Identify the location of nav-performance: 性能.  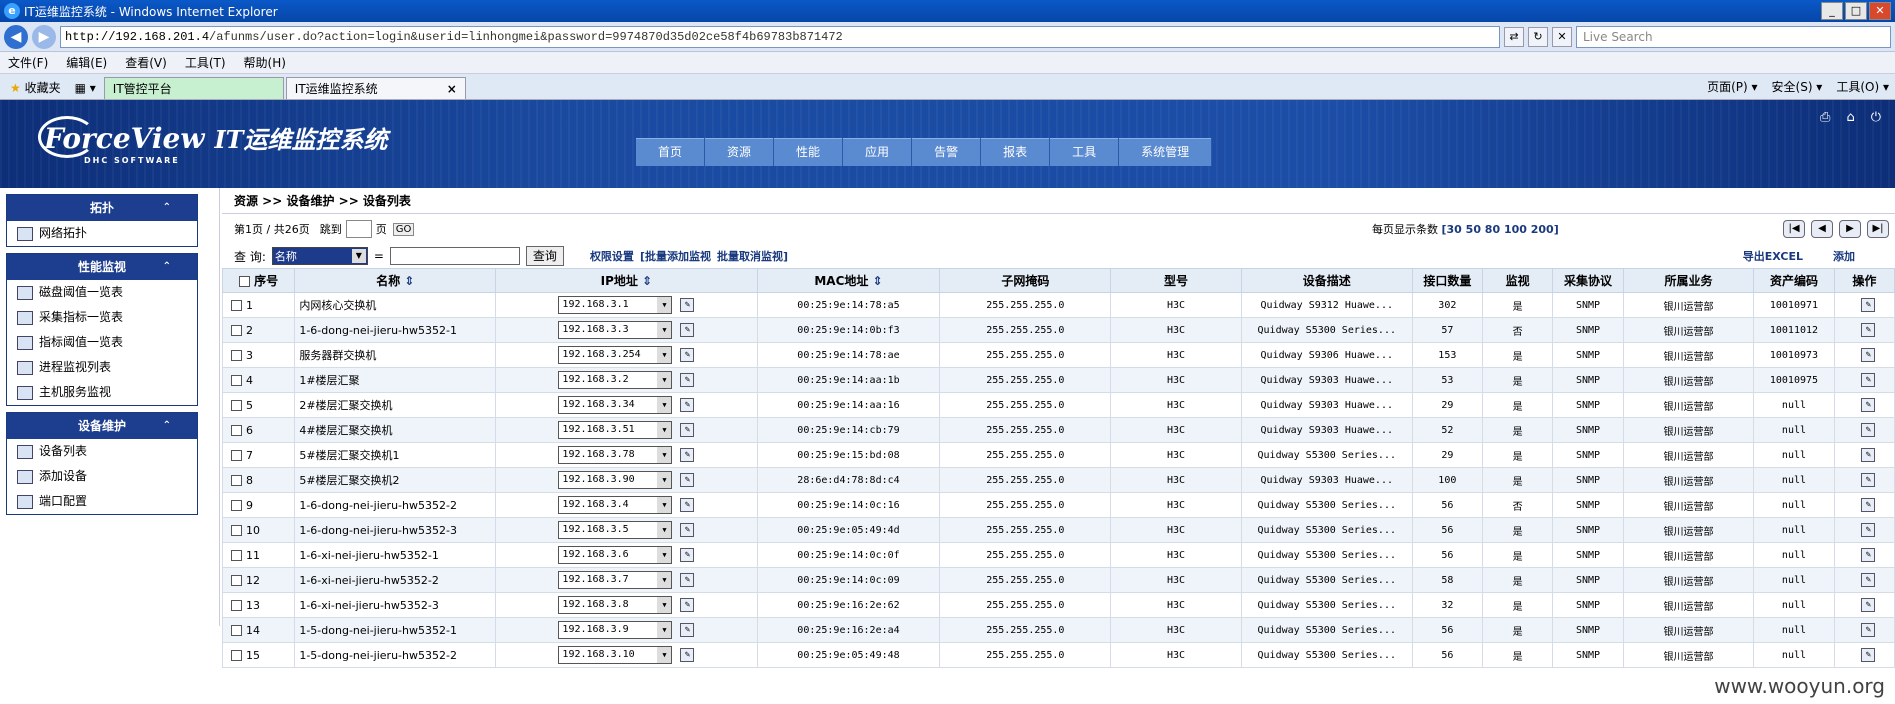
(809, 152).